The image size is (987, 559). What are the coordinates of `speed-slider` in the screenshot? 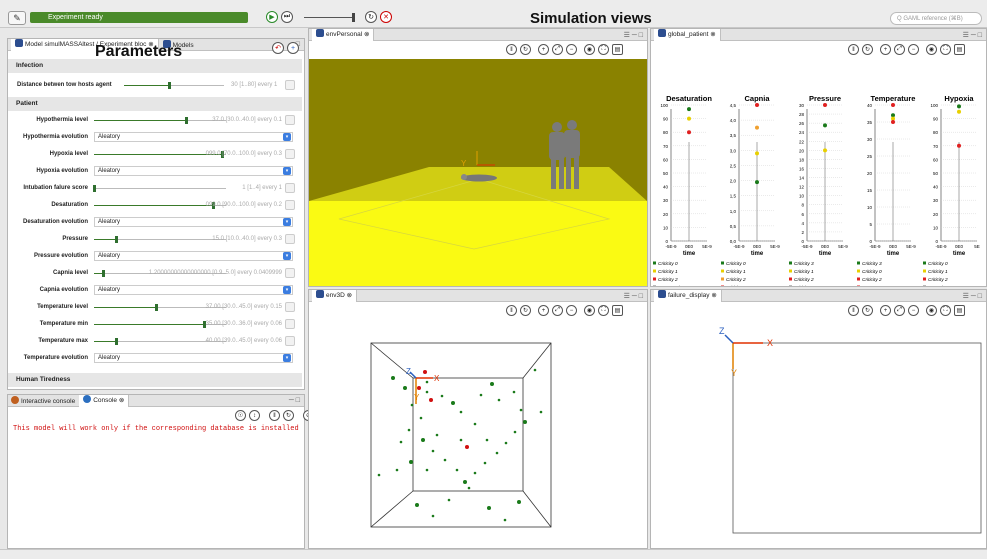 It's located at (329, 17).